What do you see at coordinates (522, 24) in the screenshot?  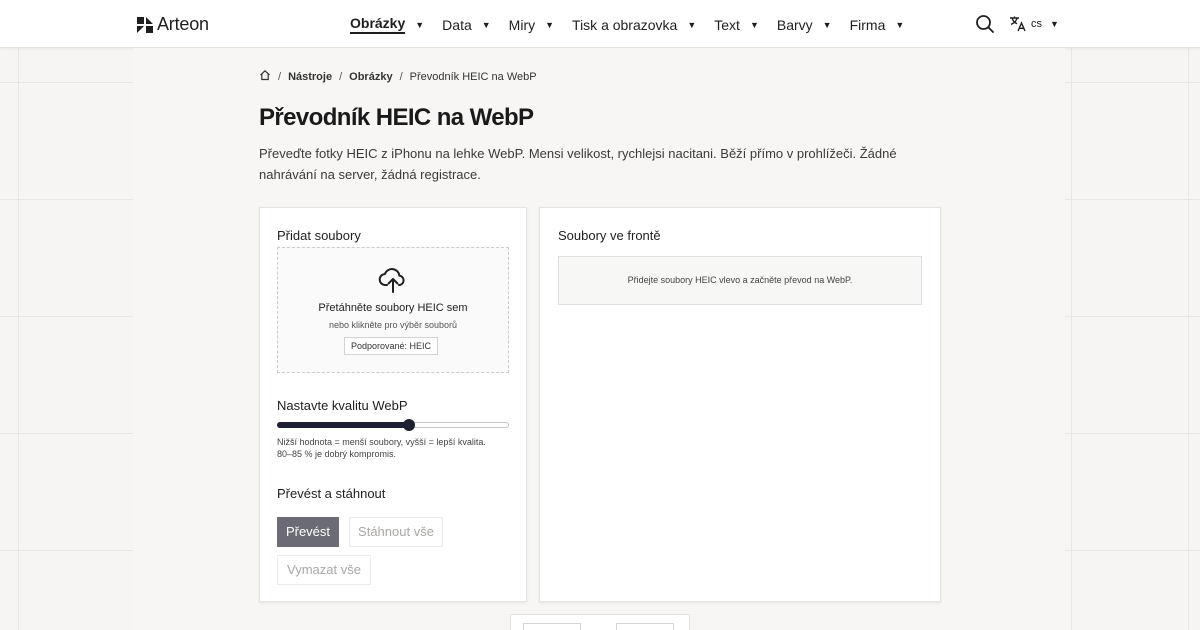 I see `nav-label: Miry` at bounding box center [522, 24].